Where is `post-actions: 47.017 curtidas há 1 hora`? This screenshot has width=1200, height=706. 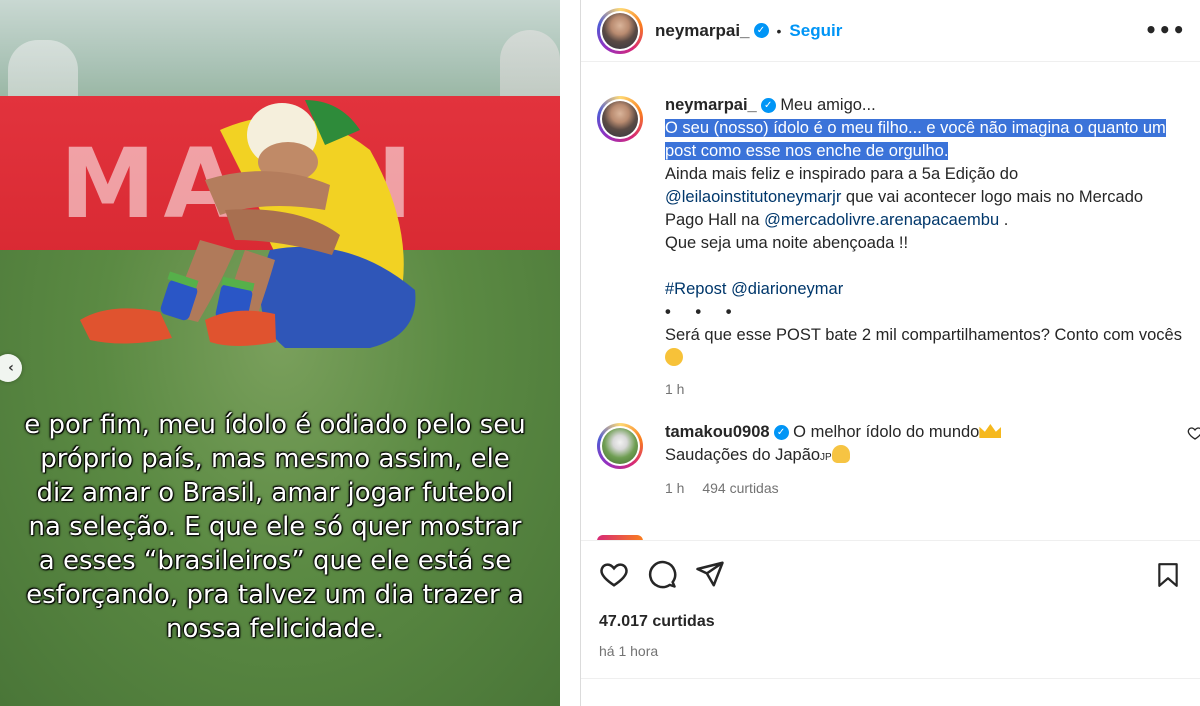
post-actions: 47.017 curtidas há 1 hora is located at coordinates (890, 623).